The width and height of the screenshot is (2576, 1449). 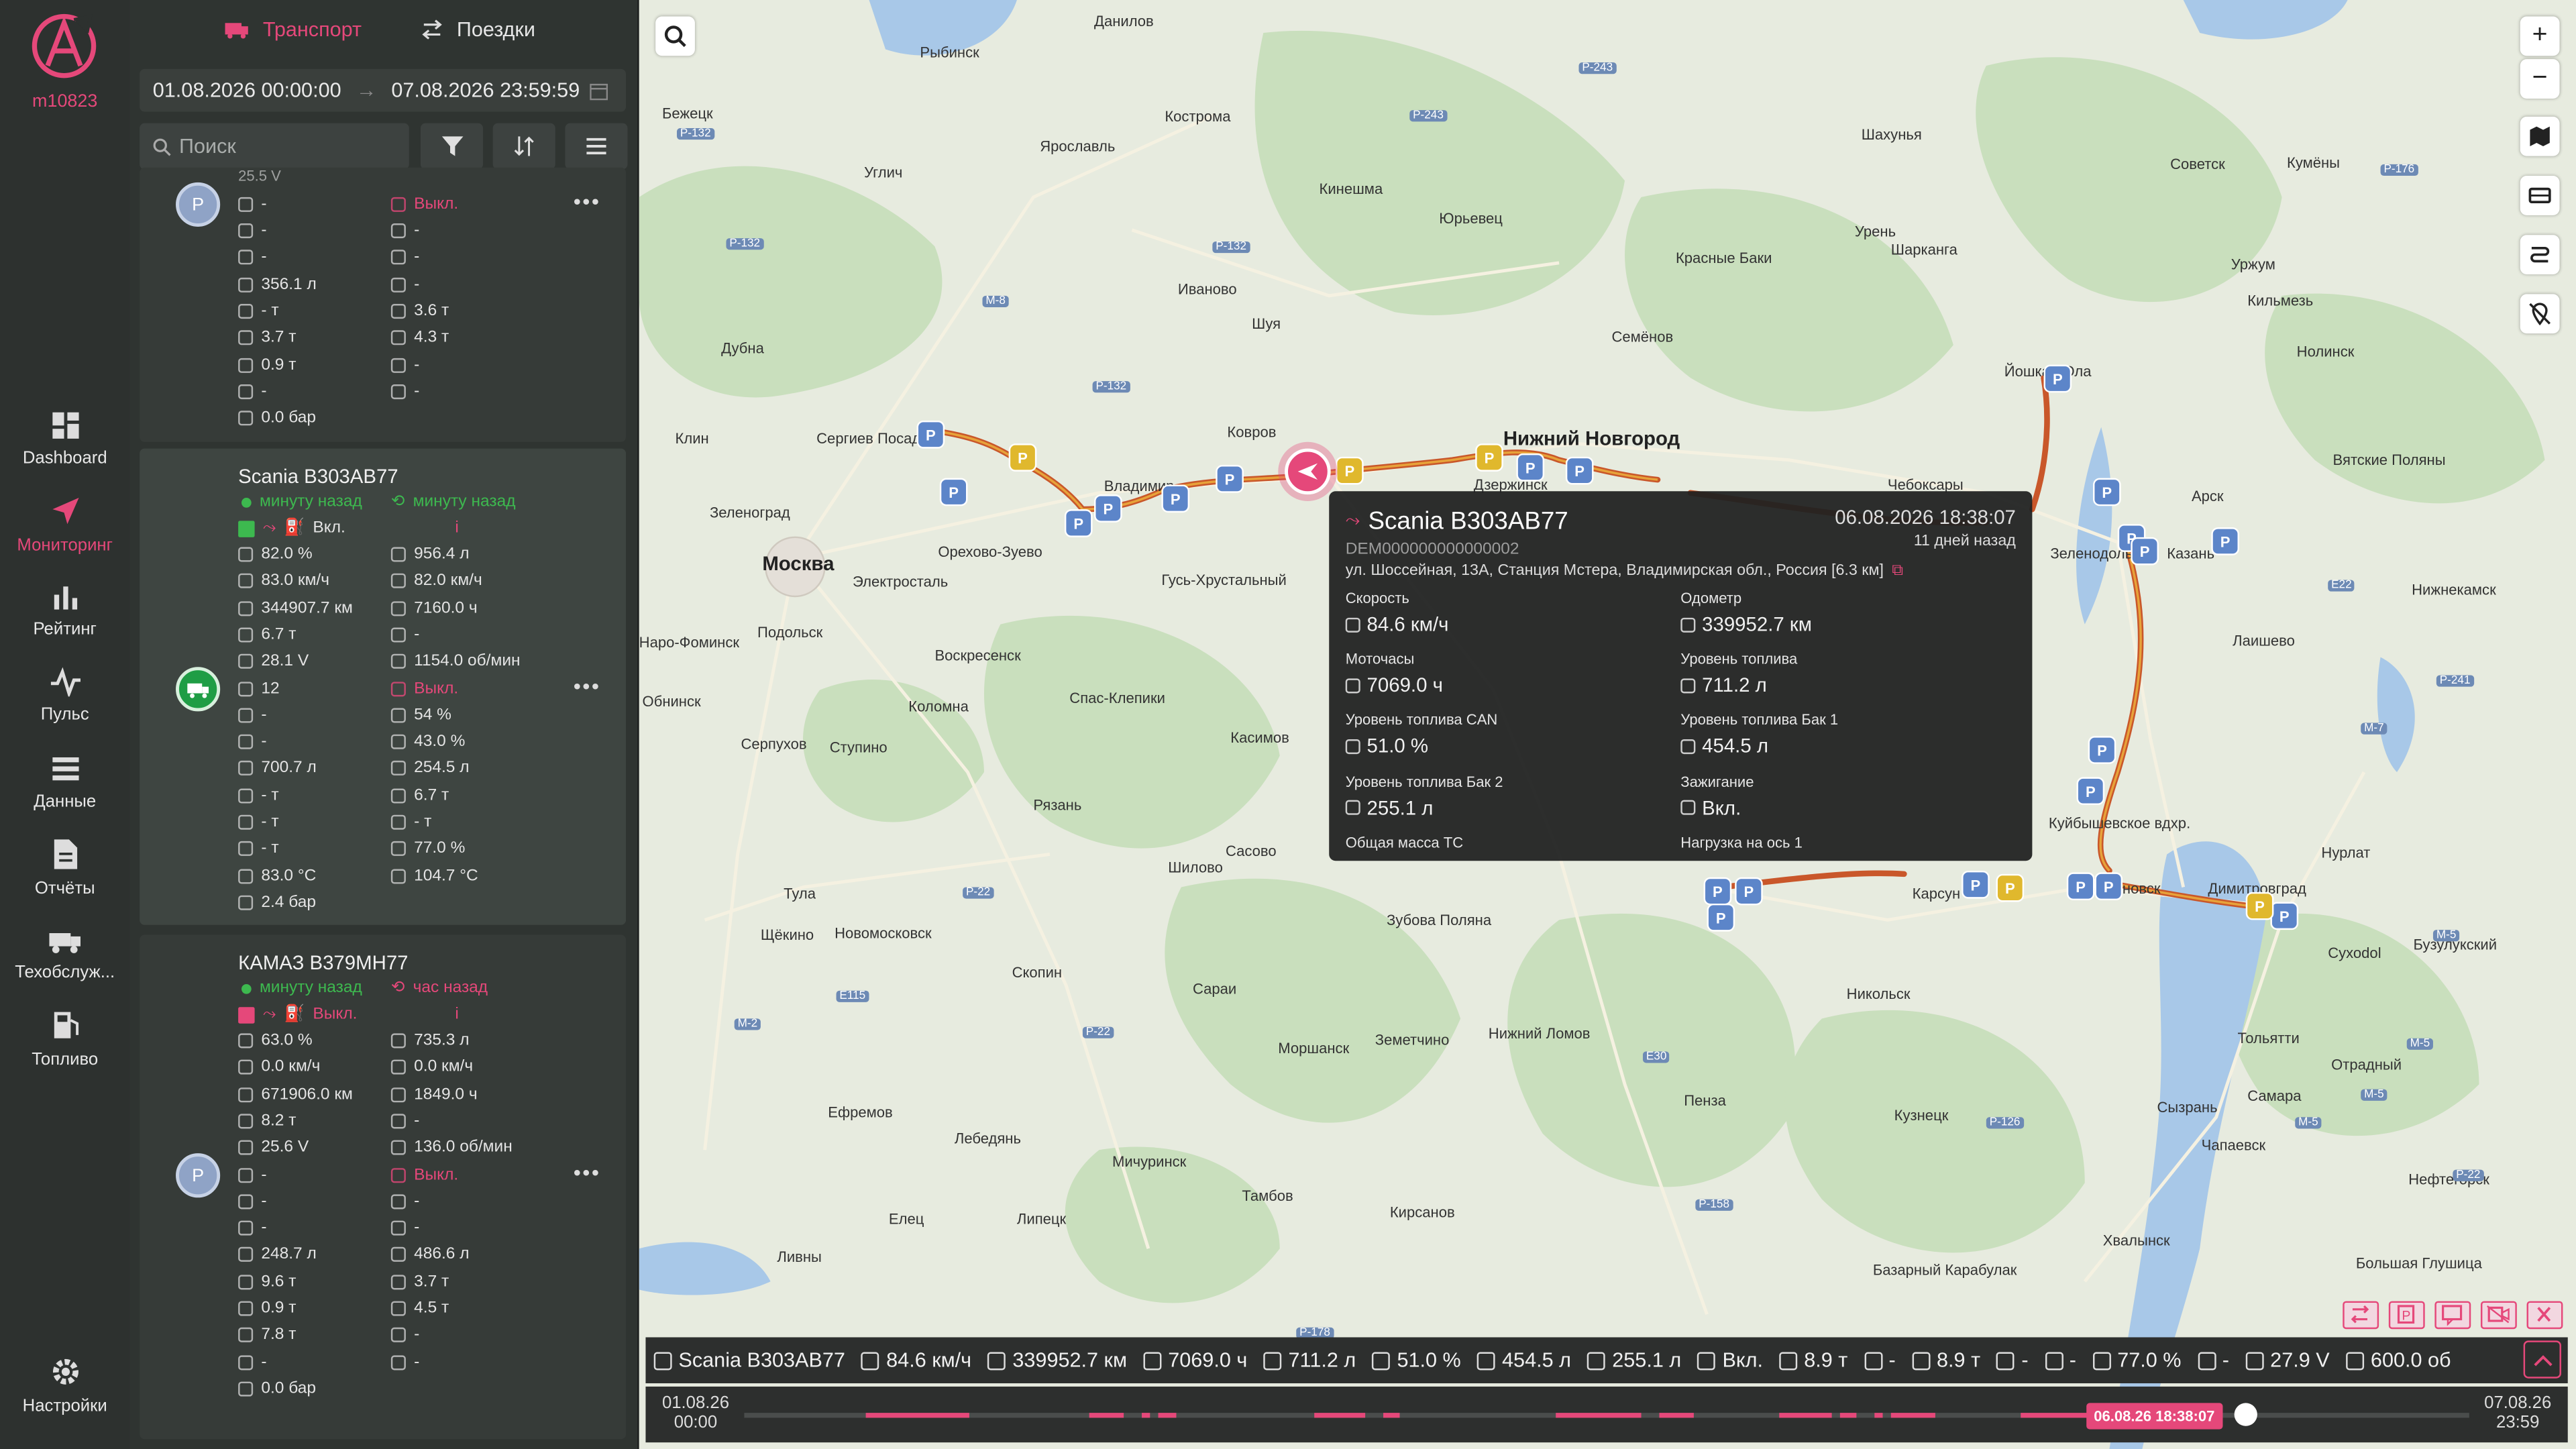 I want to click on camera-off-icon, so click(x=2498, y=1314).